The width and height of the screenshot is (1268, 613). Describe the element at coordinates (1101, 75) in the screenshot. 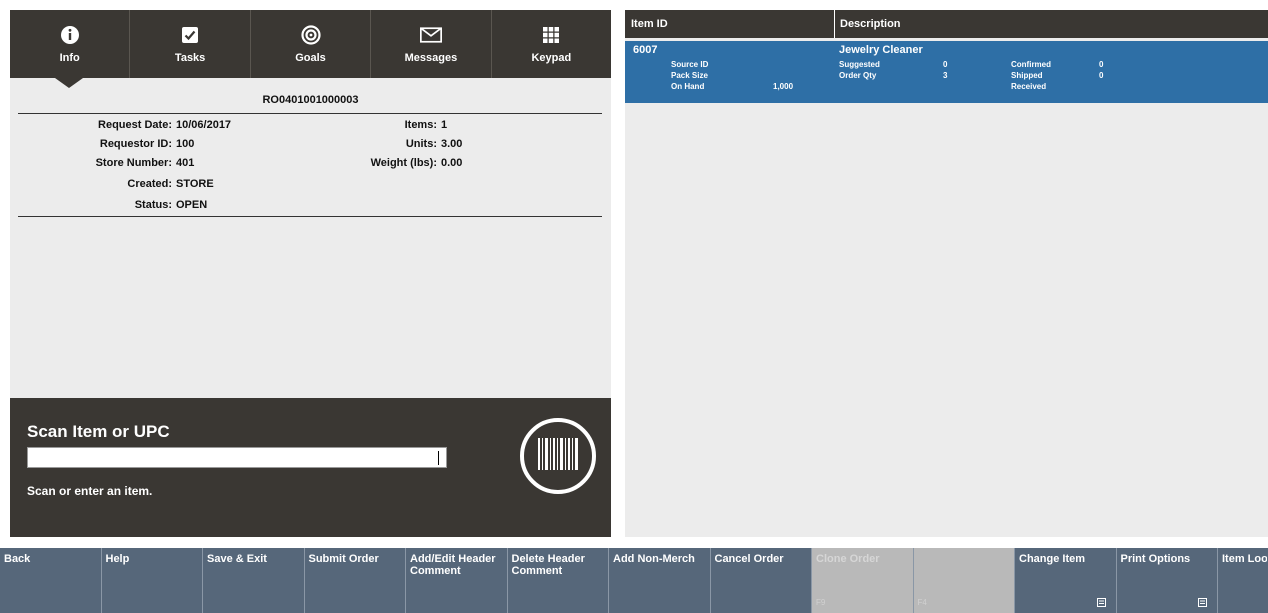

I see `shipped-value: 0` at that location.